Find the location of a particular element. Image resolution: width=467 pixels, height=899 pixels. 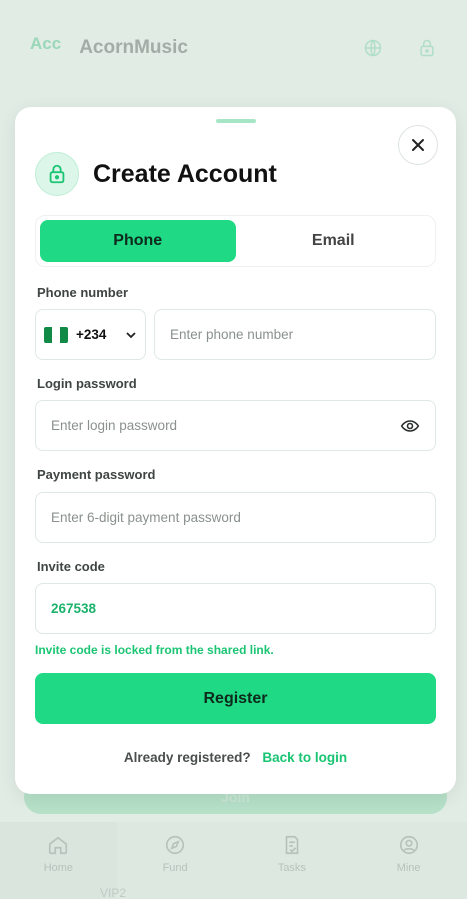

modal-header: Create Account is located at coordinates (156, 174).